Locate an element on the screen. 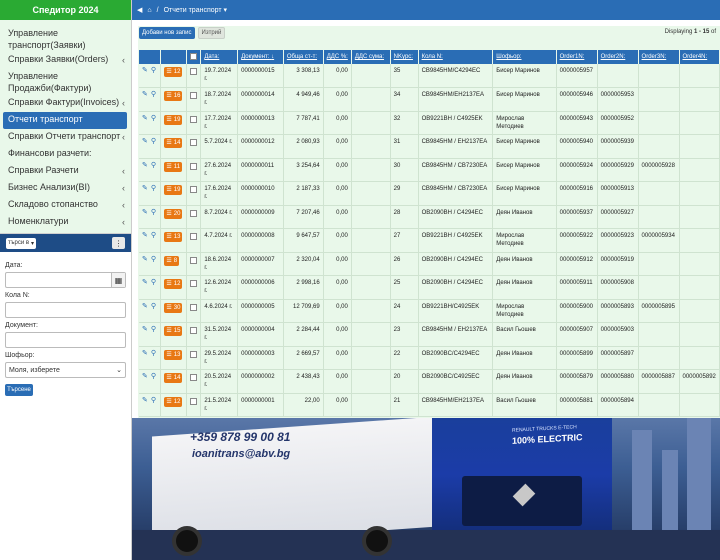  header-driver: Шофьор: is located at coordinates (524, 57).